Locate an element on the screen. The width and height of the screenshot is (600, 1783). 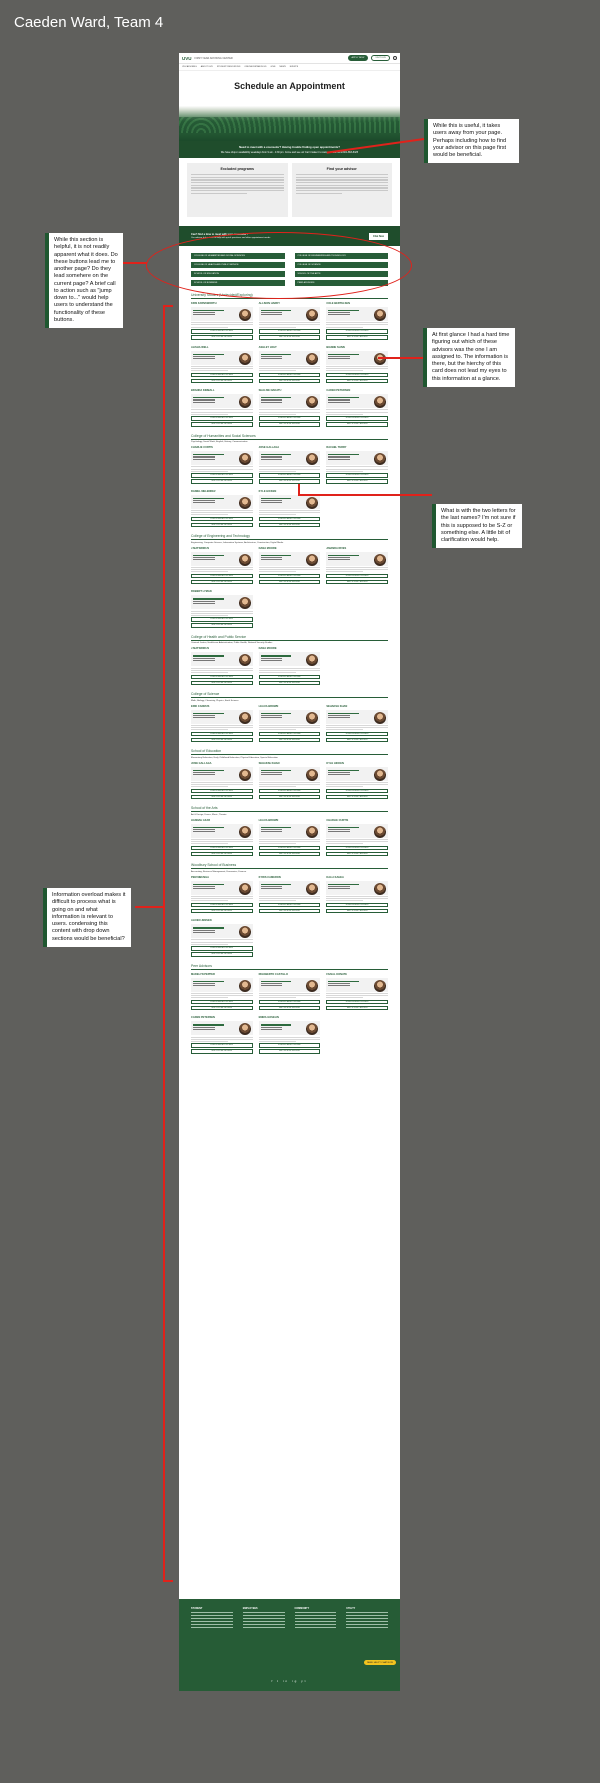
uvu-logo: UVU is located at coordinates (187, 58).